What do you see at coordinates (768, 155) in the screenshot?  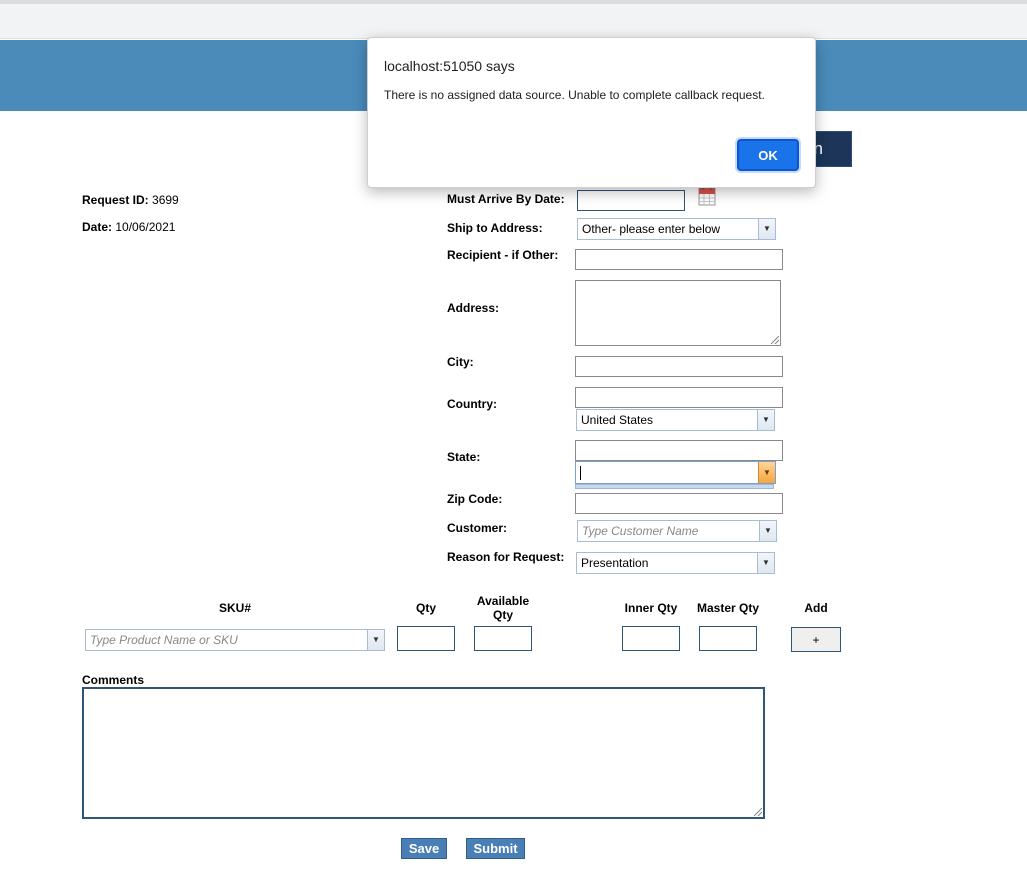 I see `ok-button: OK` at bounding box center [768, 155].